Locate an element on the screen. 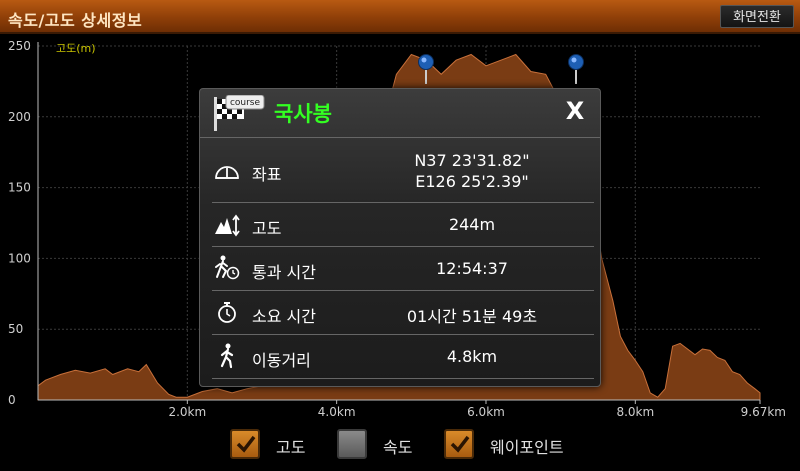 Image resolution: width=800 pixels, height=471 pixels. walker-icon is located at coordinates (227, 356).